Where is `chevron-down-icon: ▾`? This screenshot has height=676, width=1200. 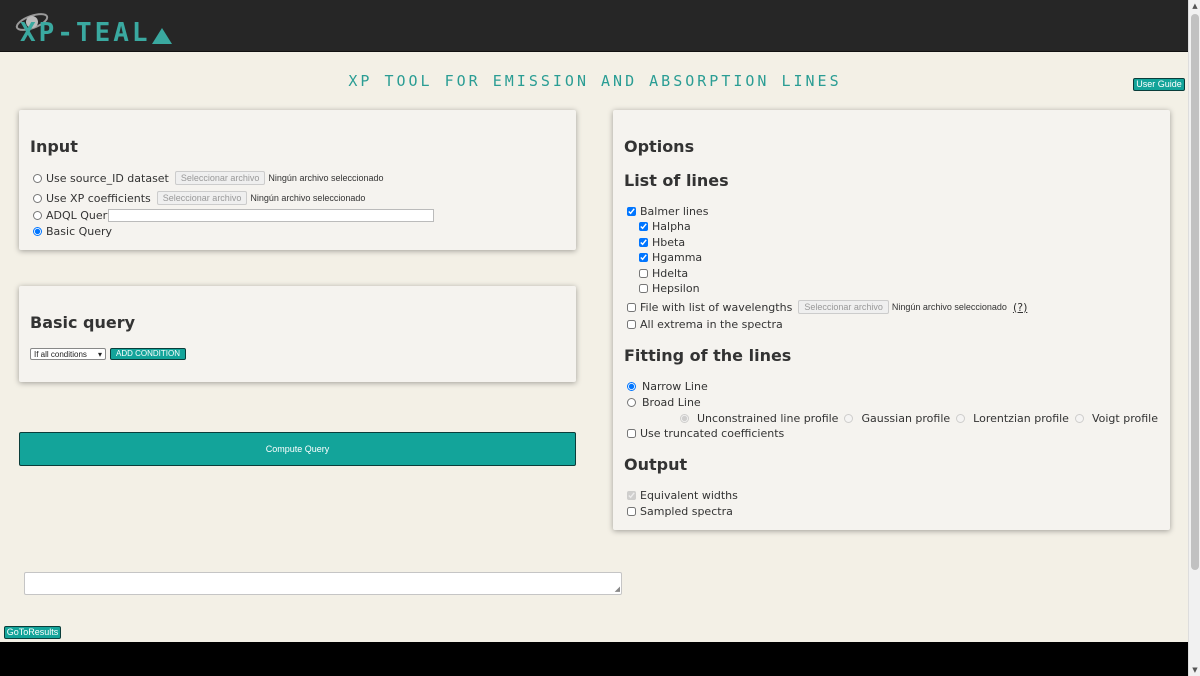 chevron-down-icon: ▾ is located at coordinates (99, 354).